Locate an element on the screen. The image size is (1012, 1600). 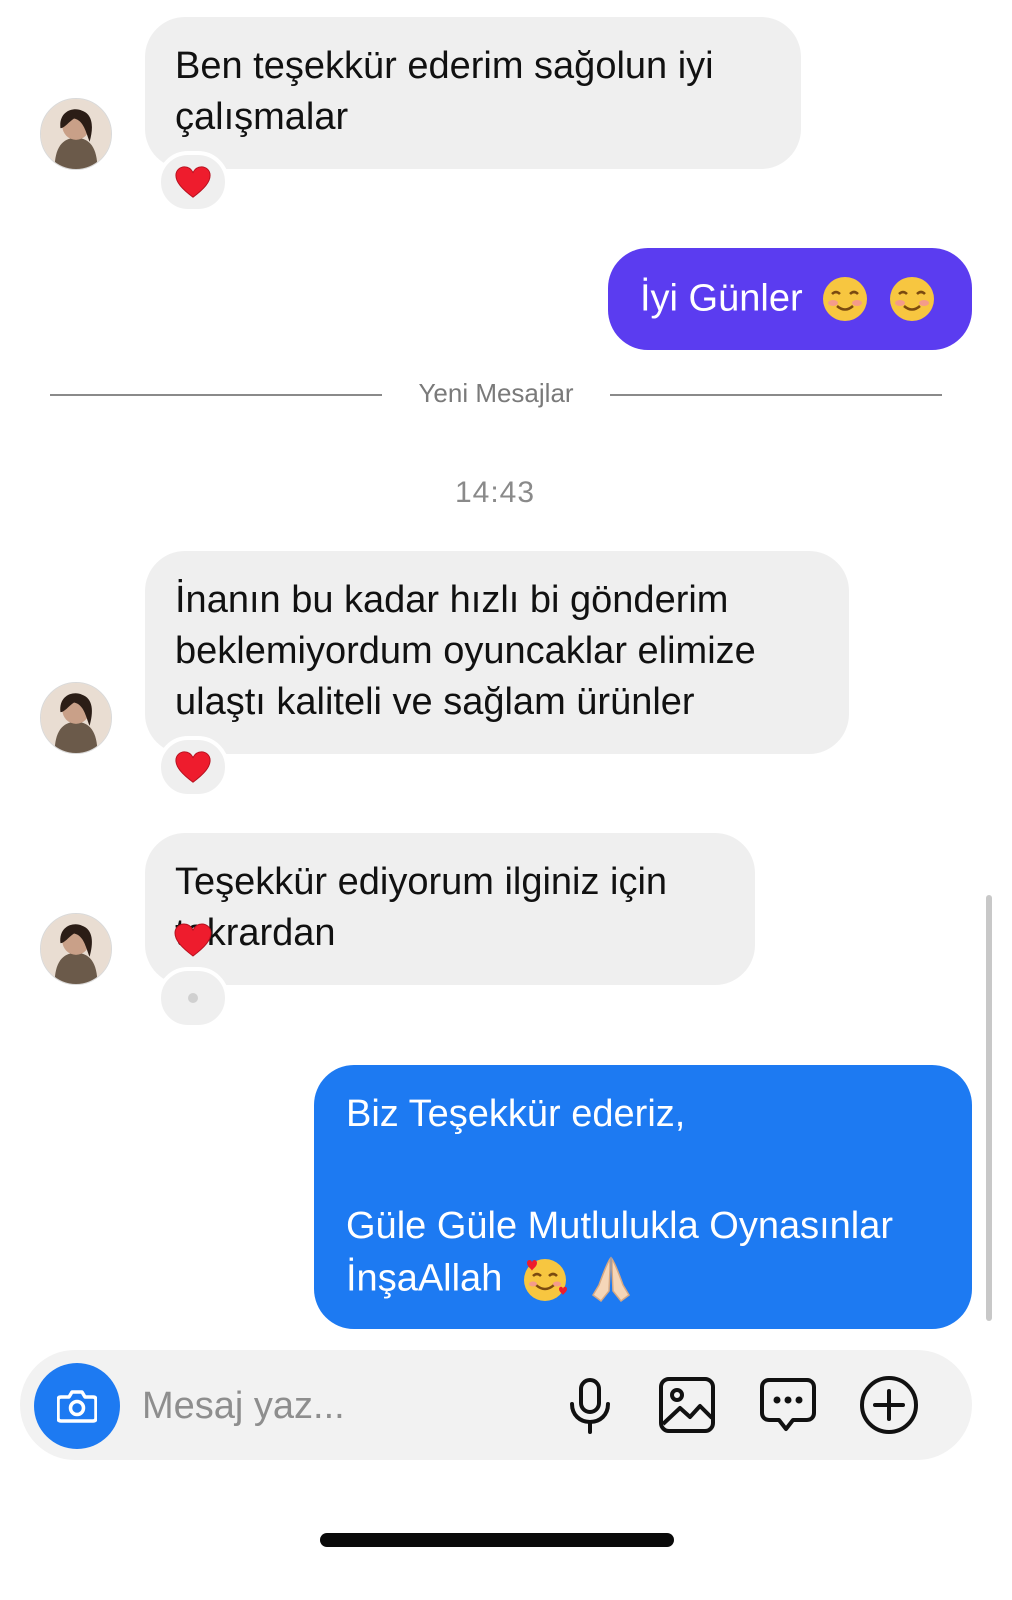
timestamp: 14:43 is located at coordinates (495, 492).